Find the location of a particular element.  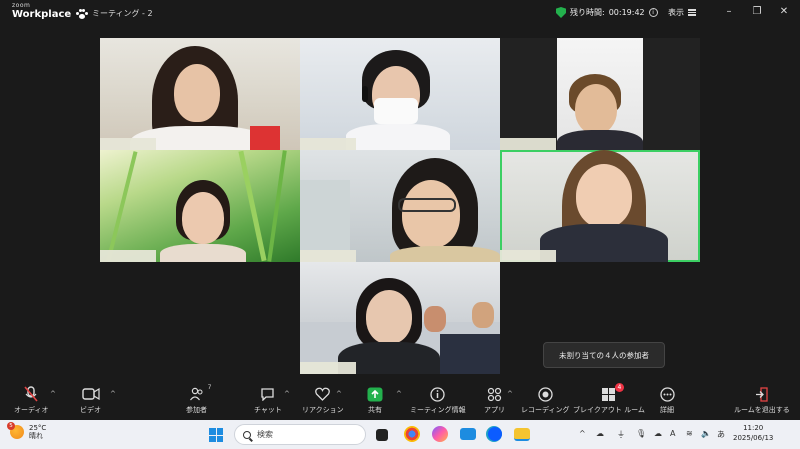

weather-badge: 5 is located at coordinates (11, 426).